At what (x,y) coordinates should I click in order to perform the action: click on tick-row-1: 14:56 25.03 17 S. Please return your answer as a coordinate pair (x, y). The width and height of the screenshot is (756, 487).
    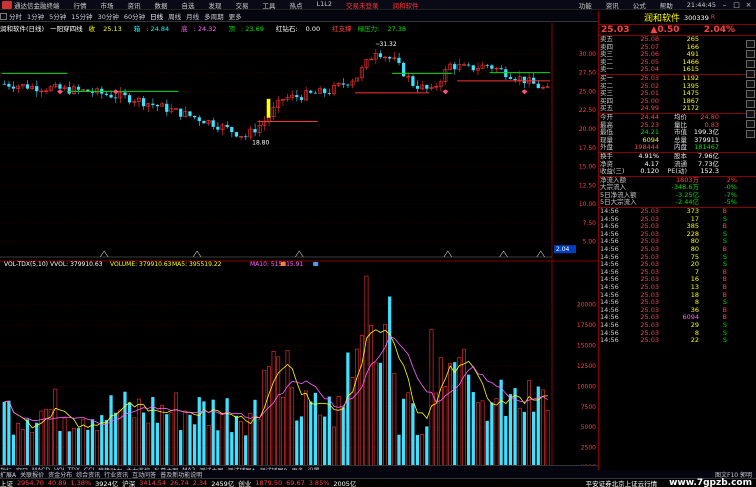
    Looking at the image, I should click on (677, 219).